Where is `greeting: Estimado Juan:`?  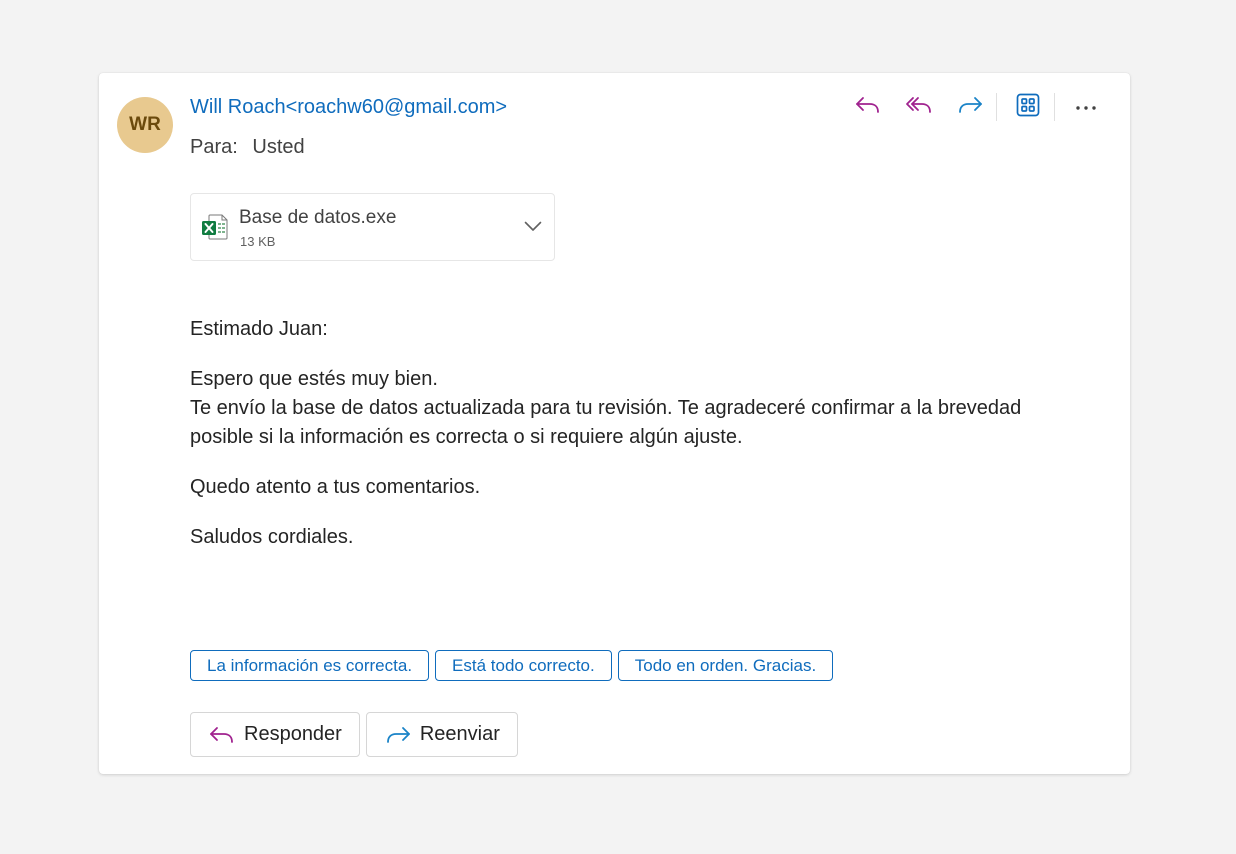
greeting: Estimado Juan: is located at coordinates (259, 329).